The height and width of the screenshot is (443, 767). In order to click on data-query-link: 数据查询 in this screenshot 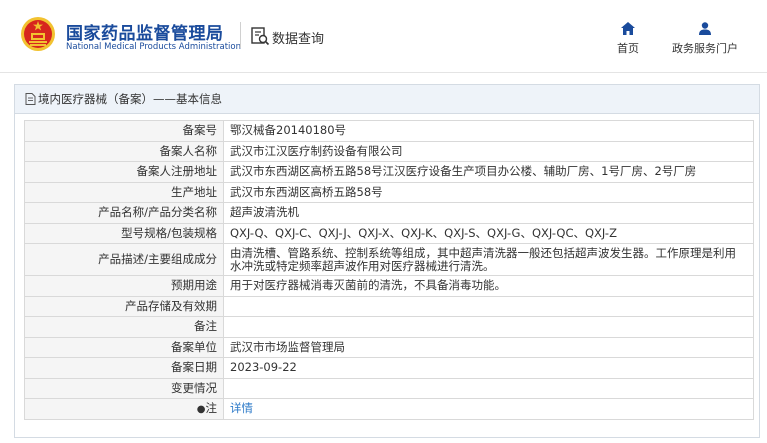, I will do `click(298, 37)`.